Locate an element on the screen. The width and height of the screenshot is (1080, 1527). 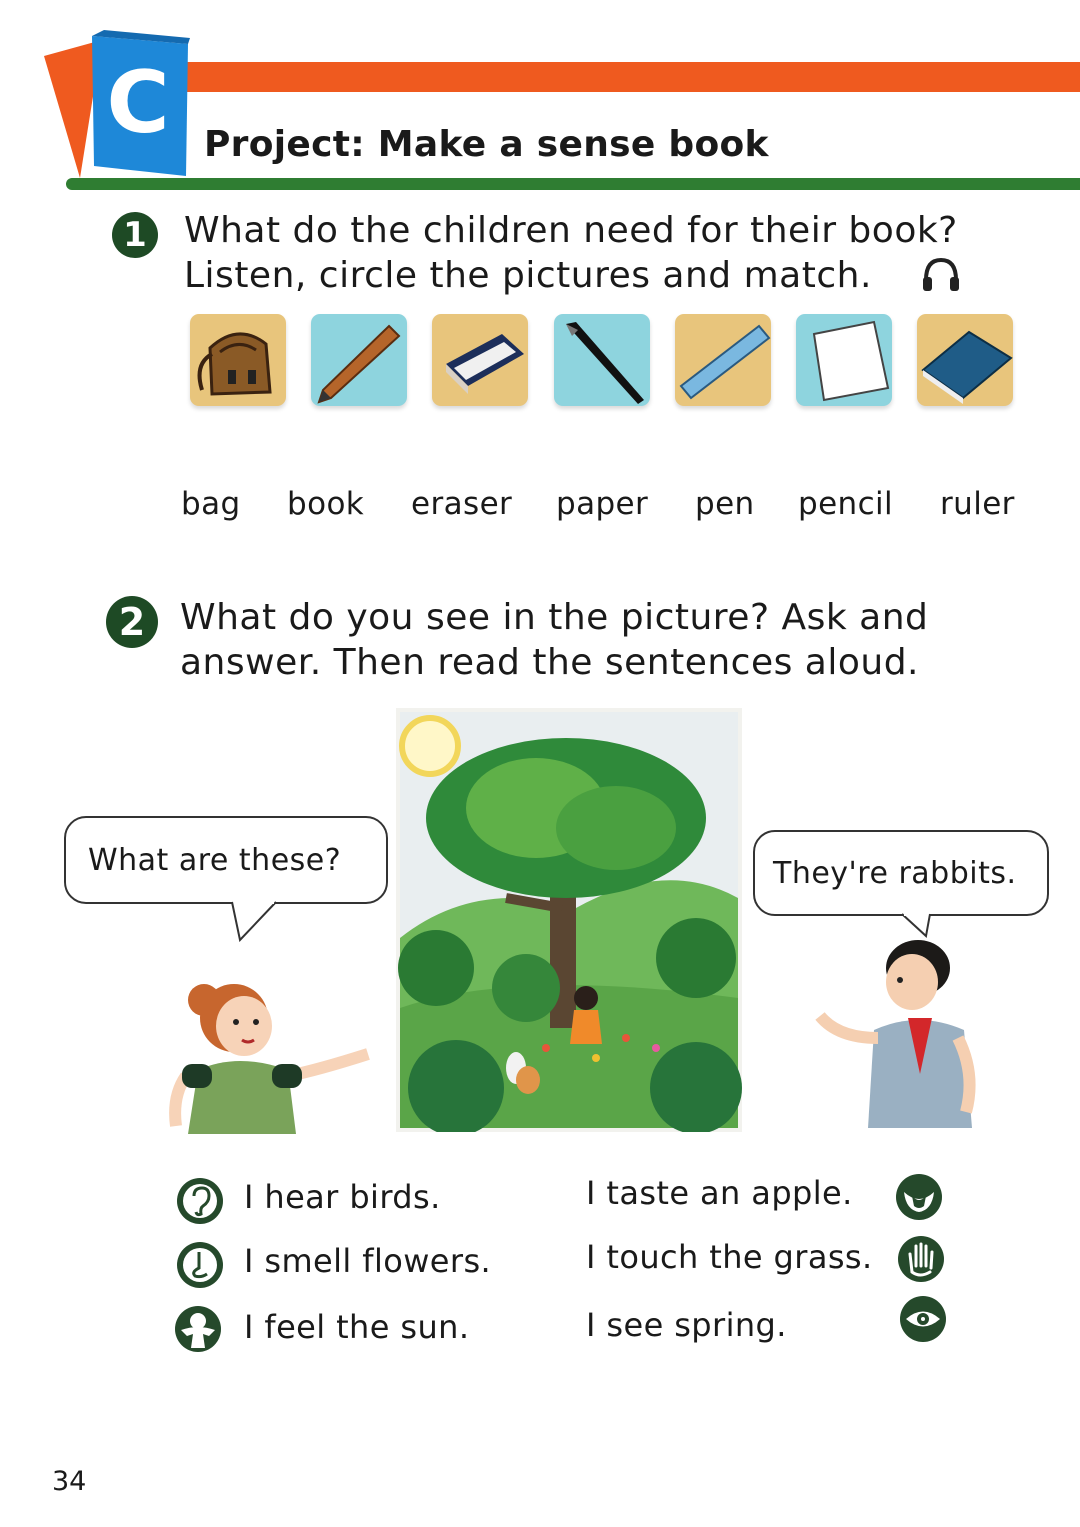
eye-icon is located at coordinates (923, 1319).